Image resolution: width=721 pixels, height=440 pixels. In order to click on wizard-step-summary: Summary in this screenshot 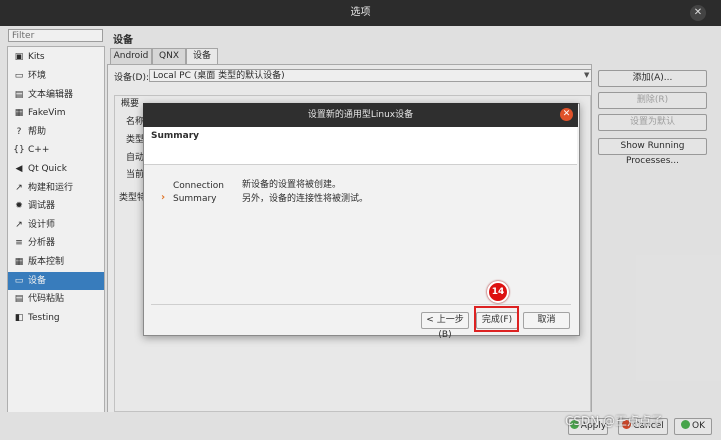, I will do `click(195, 199)`.